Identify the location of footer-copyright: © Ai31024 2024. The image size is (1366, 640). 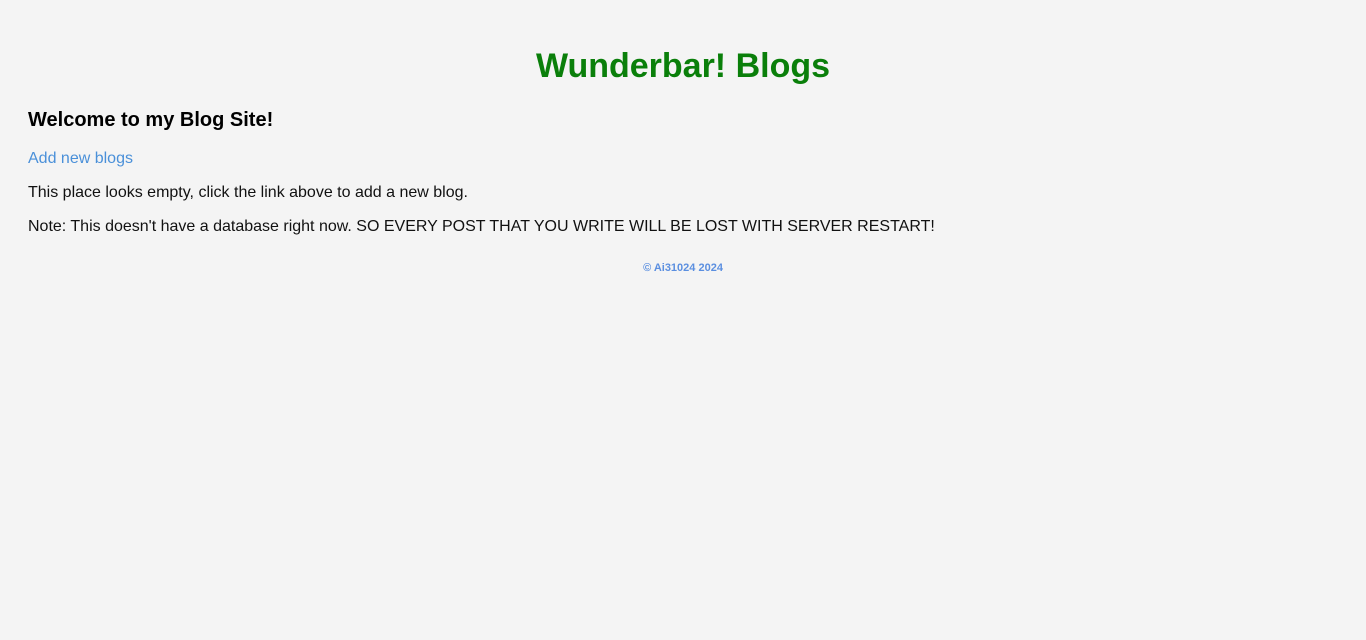
(683, 268).